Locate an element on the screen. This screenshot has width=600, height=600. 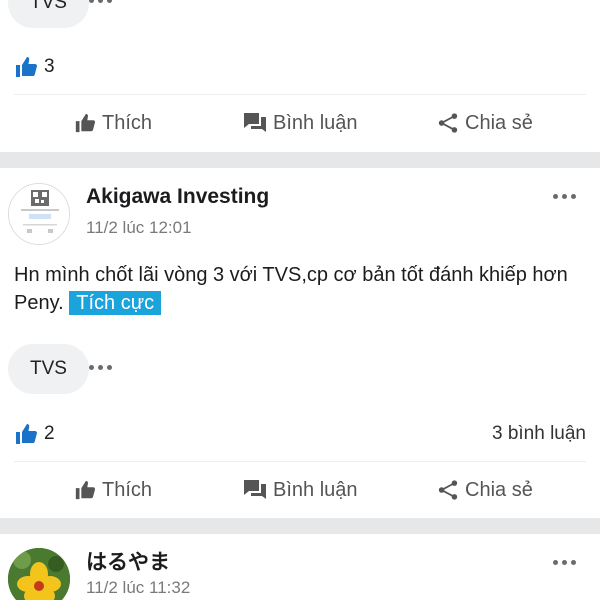
post-timestamp: 11/2 lúc 11:32 is located at coordinates (138, 587).